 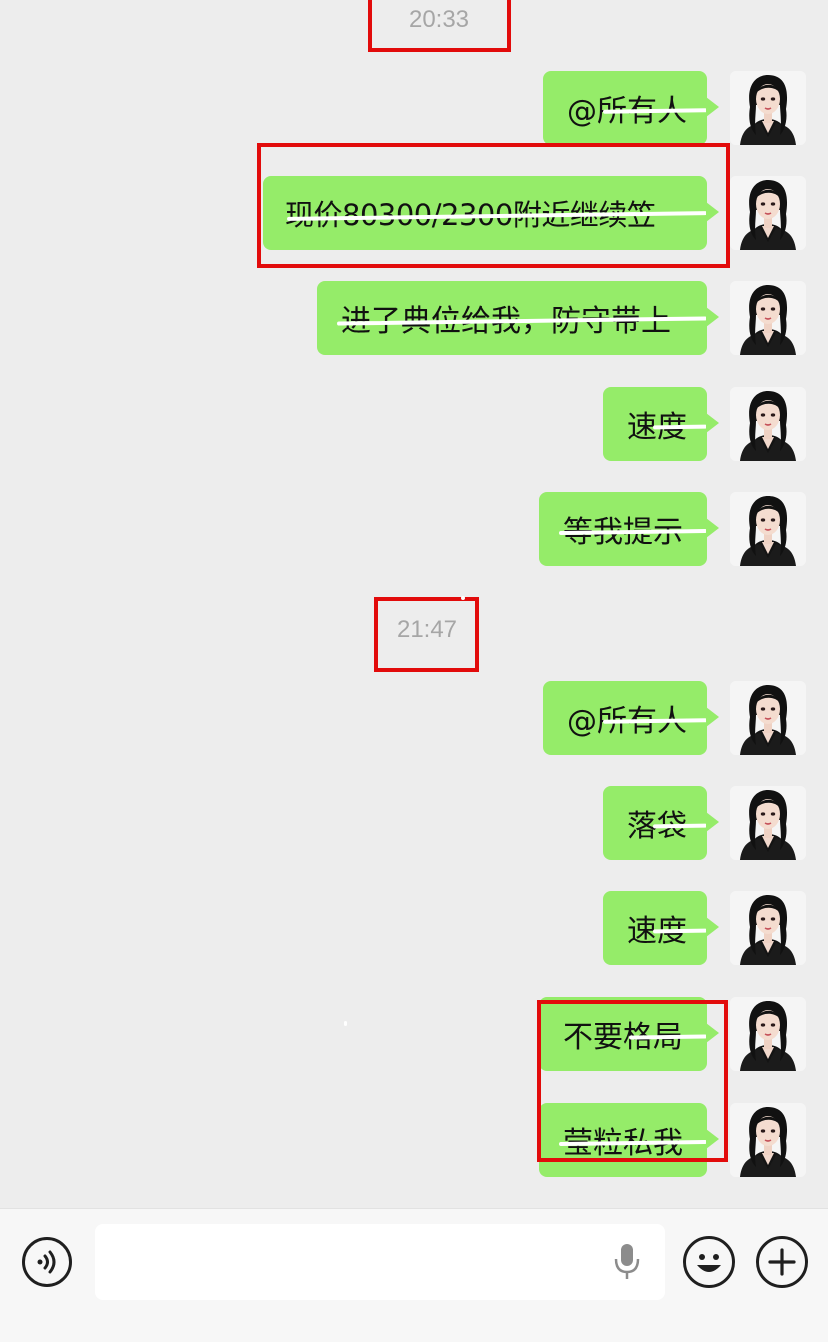 I want to click on message-bubble: 现价80300/2300附近继续笠, so click(x=491, y=213).